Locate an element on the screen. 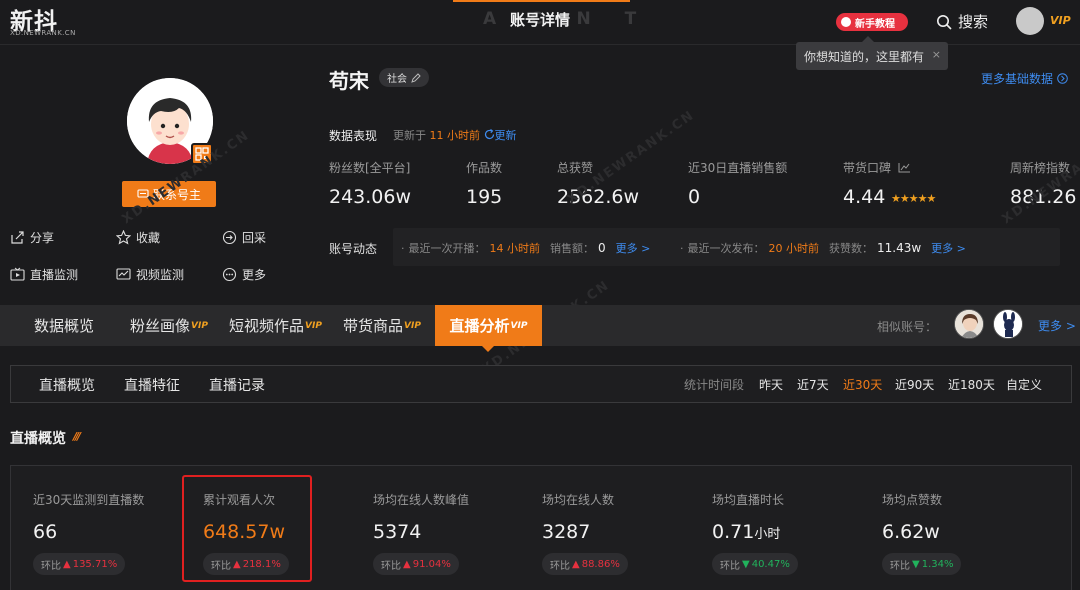 Image resolution: width=1080 pixels, height=590 pixels. video-monitor-button: 视频监测 is located at coordinates (150, 274).